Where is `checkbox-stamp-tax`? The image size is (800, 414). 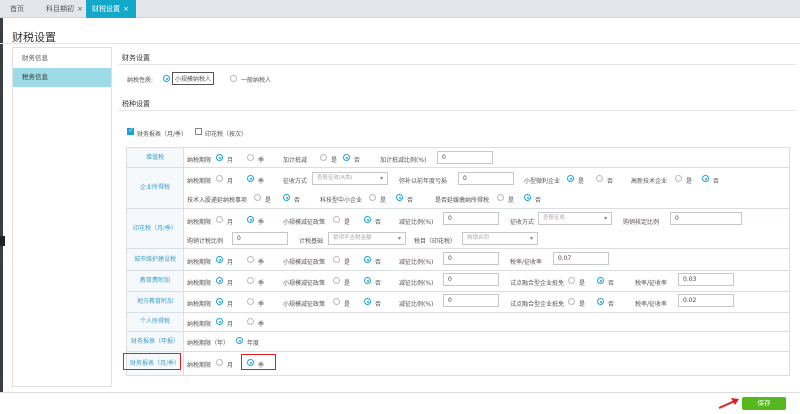
checkbox-stamp-tax is located at coordinates (198, 131).